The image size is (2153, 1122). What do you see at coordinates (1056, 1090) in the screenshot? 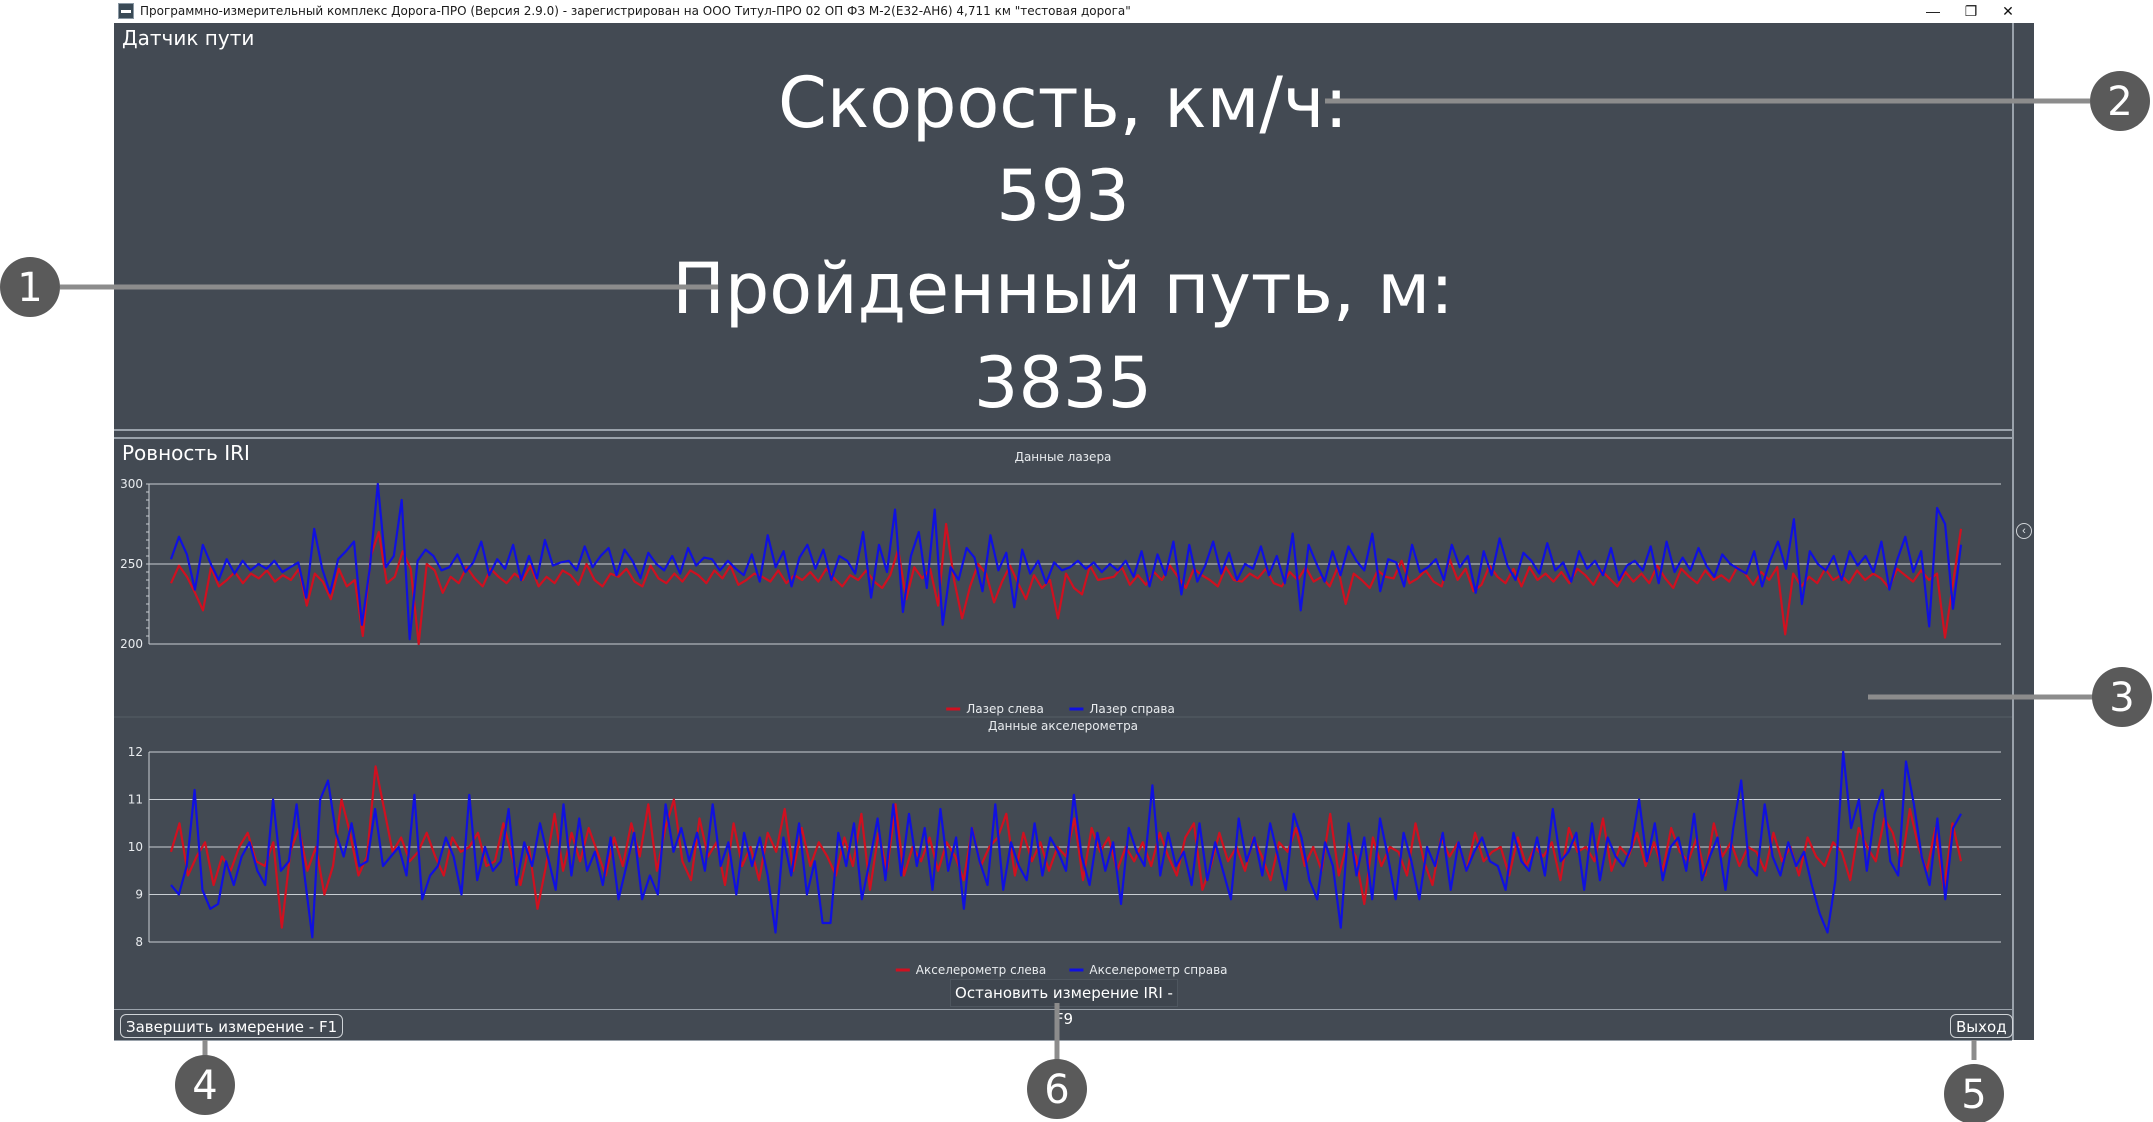
I see `callout-number-6: 6` at bounding box center [1056, 1090].